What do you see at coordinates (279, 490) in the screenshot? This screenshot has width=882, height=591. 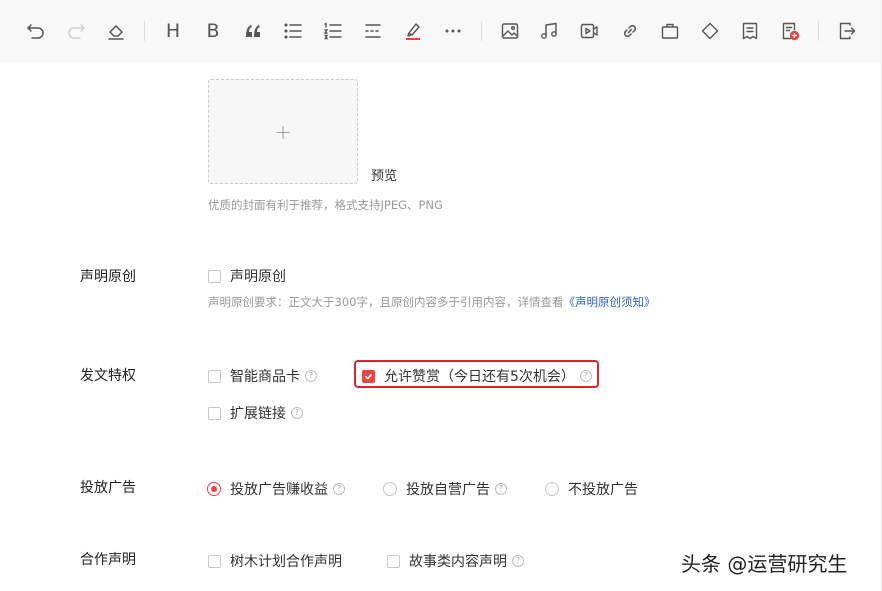 I see `ads-revenue-label: 投放广告赚收益` at bounding box center [279, 490].